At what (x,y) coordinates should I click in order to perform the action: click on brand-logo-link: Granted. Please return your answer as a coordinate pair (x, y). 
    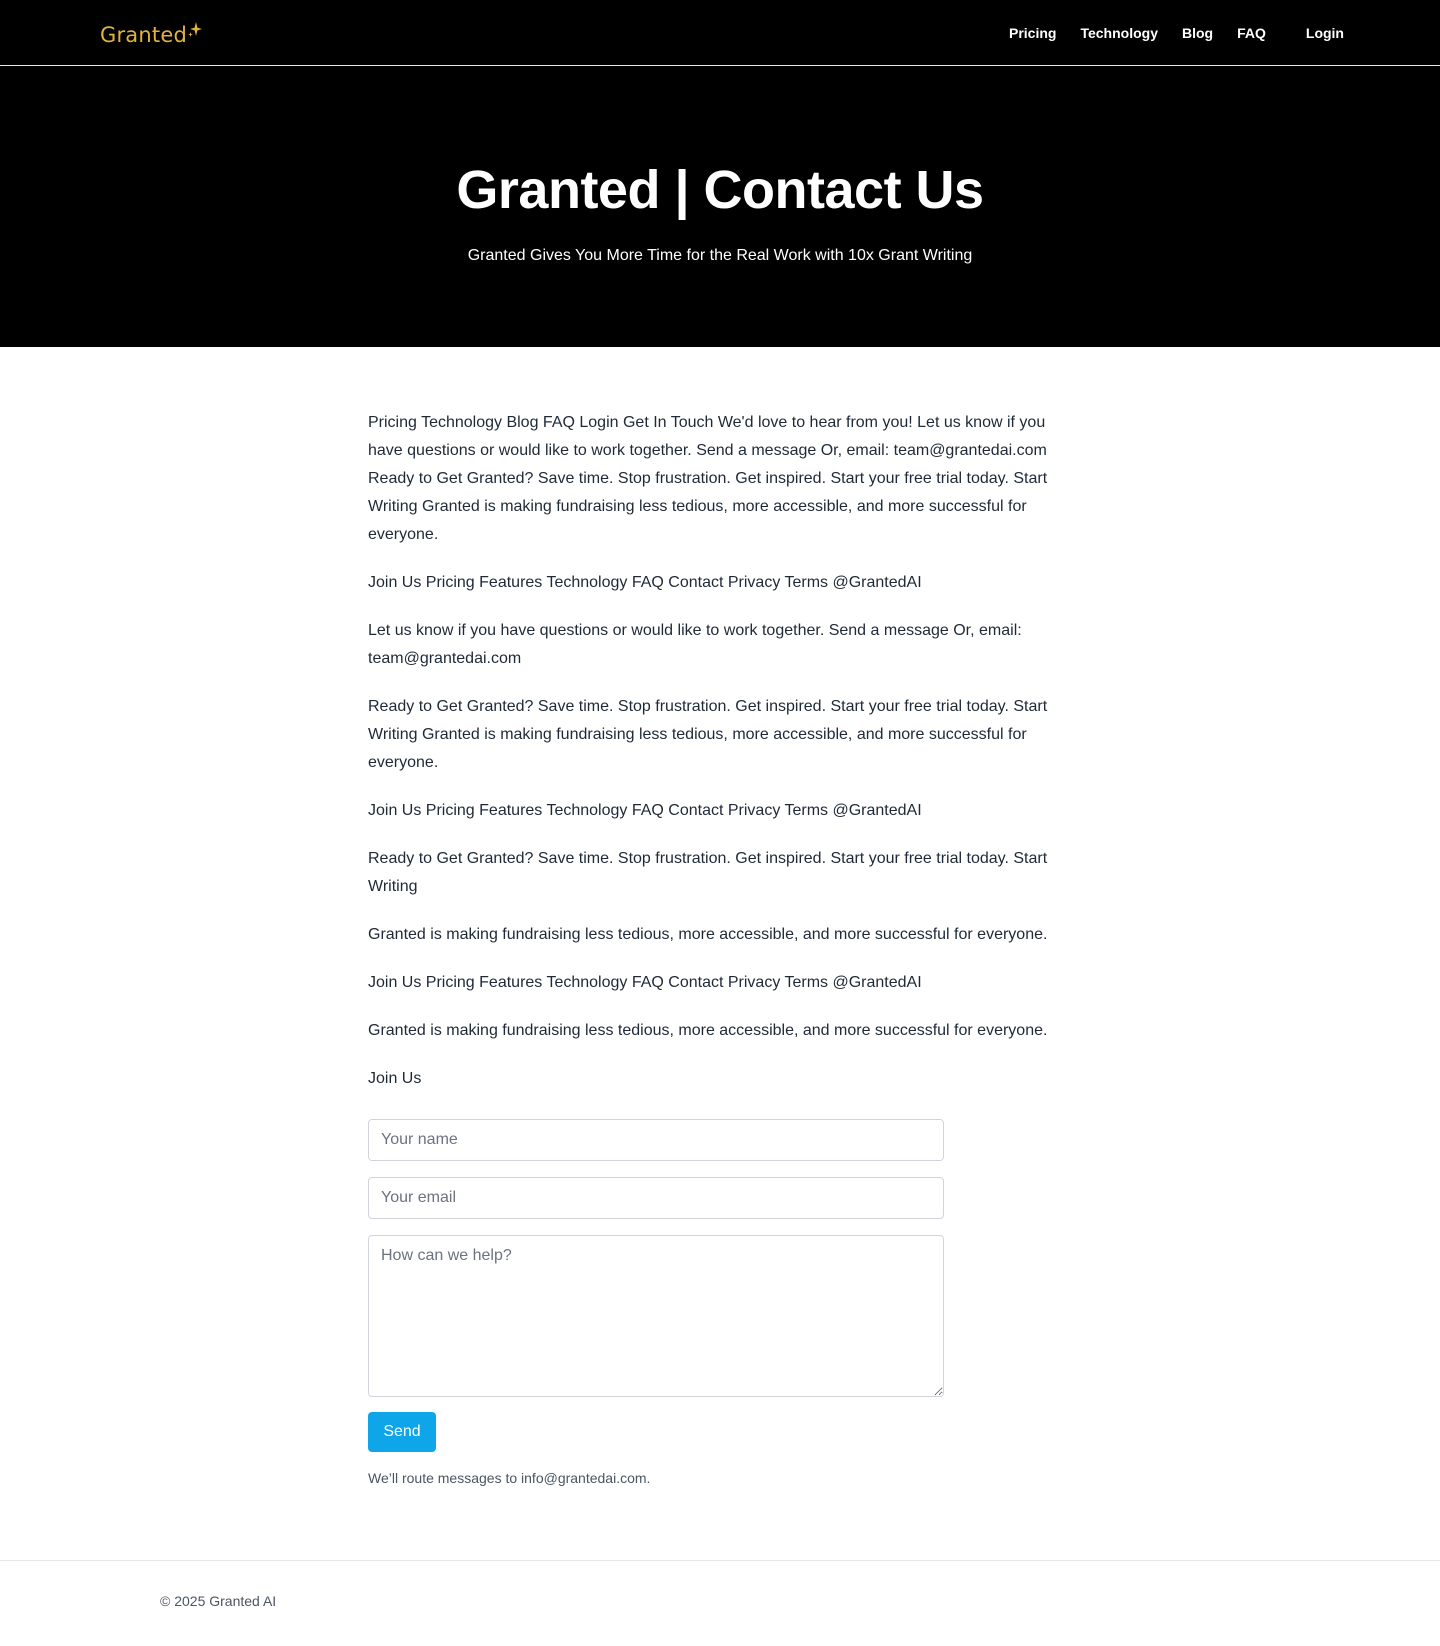
    Looking at the image, I should click on (151, 35).